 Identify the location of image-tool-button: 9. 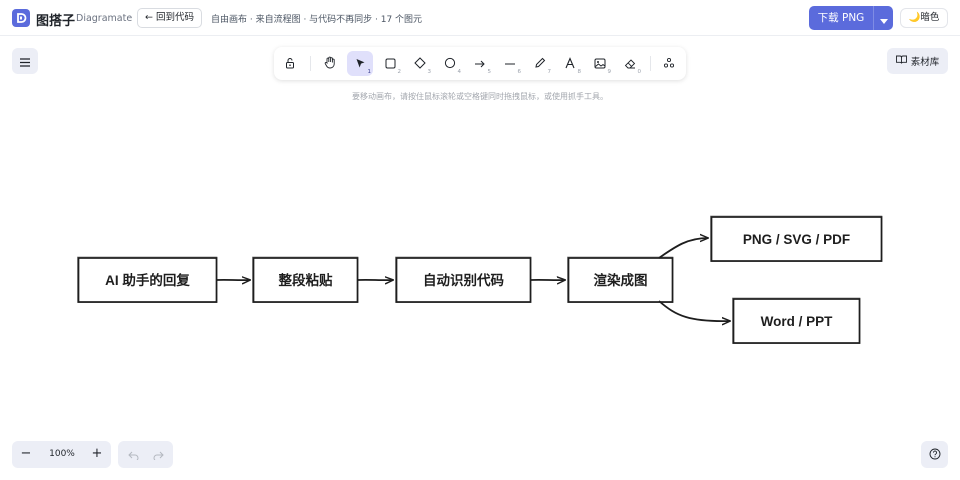
(600, 63).